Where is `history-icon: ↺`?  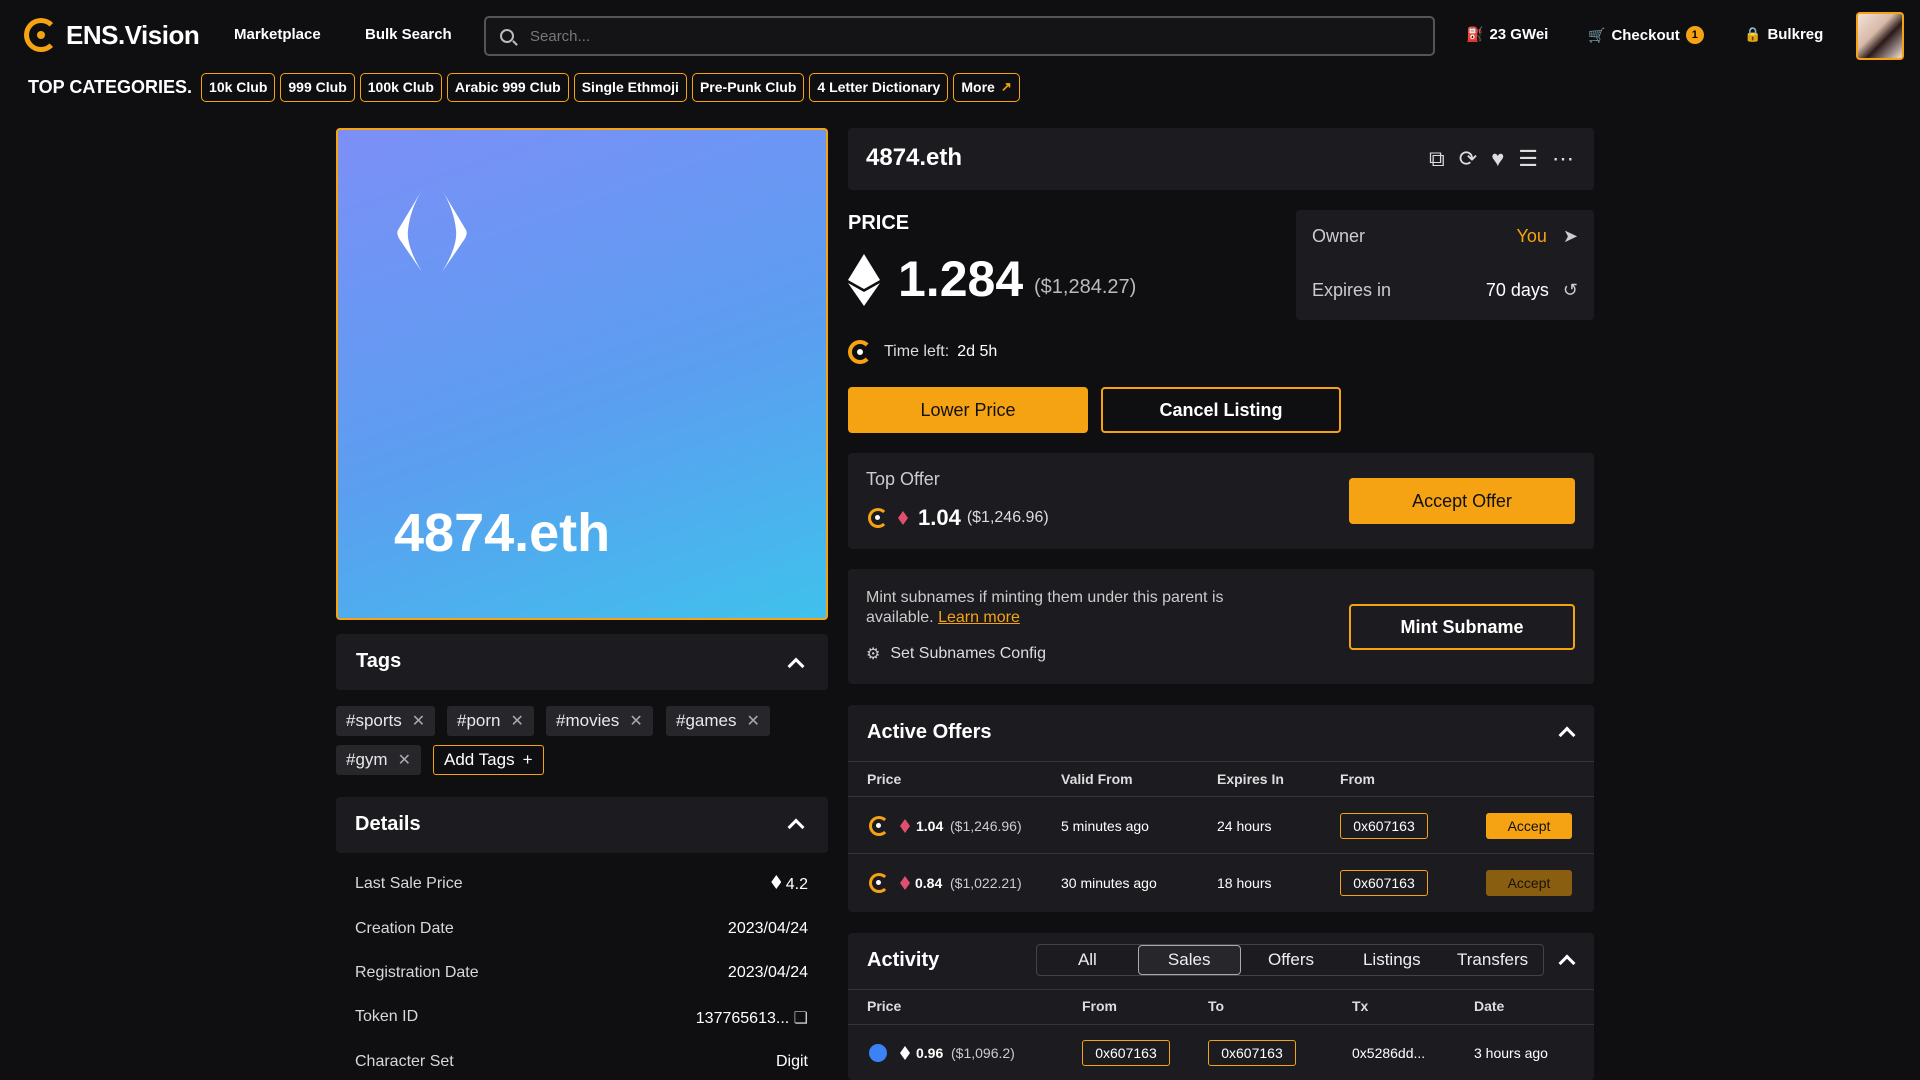
history-icon: ↺ is located at coordinates (1570, 290).